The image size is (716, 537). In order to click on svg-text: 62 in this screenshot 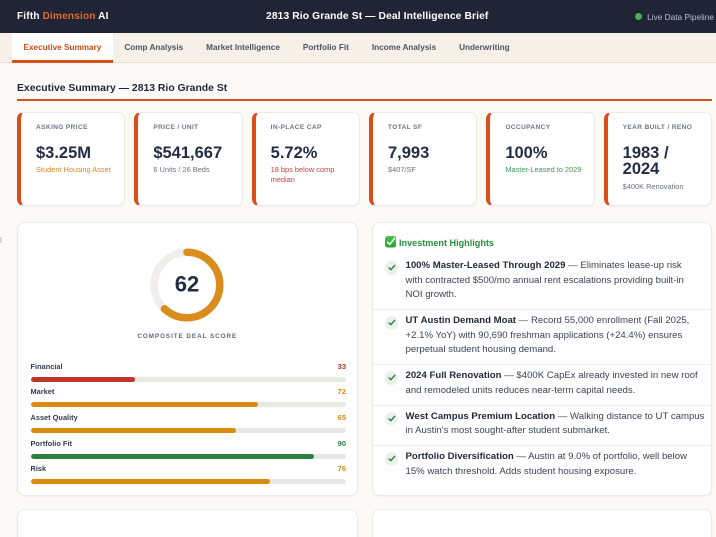, I will do `click(187, 283)`.